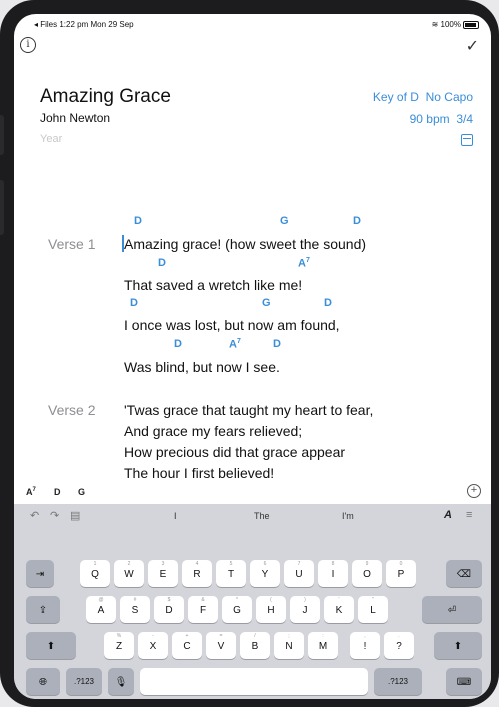 This screenshot has width=499, height=707. What do you see at coordinates (401, 573) in the screenshot?
I see `key: 0P` at bounding box center [401, 573].